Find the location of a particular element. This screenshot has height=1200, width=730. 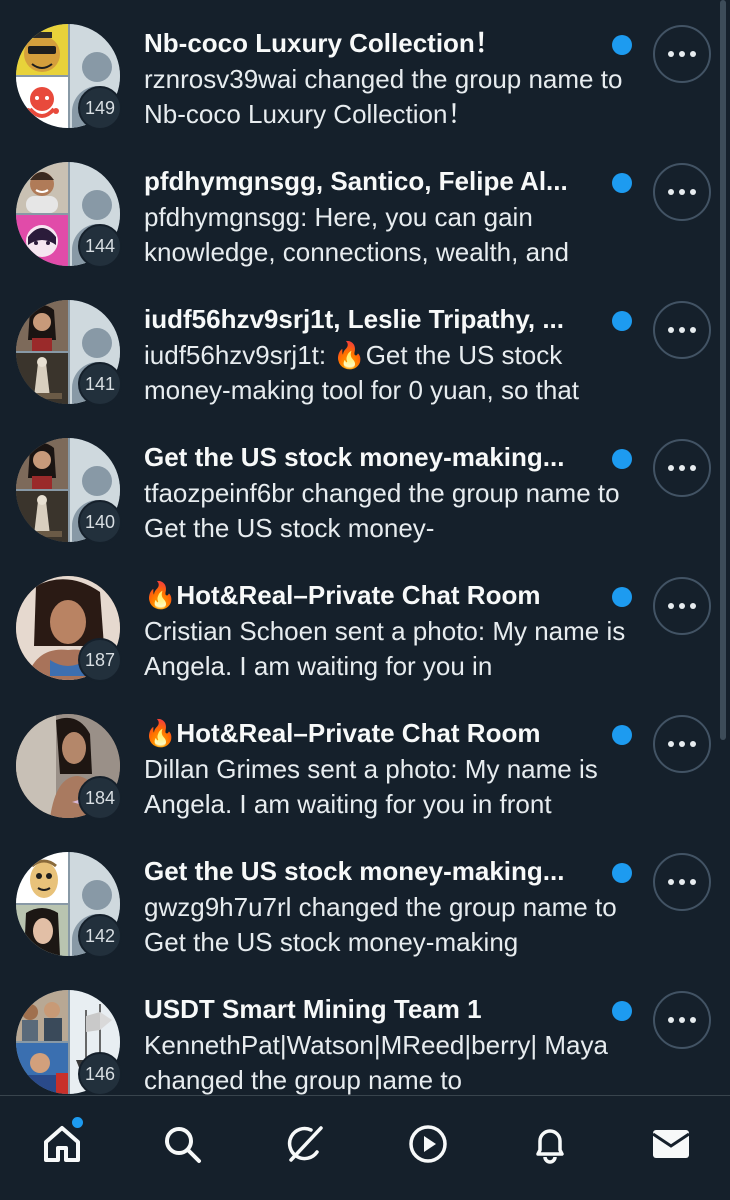

tab-video is located at coordinates (428, 1144).